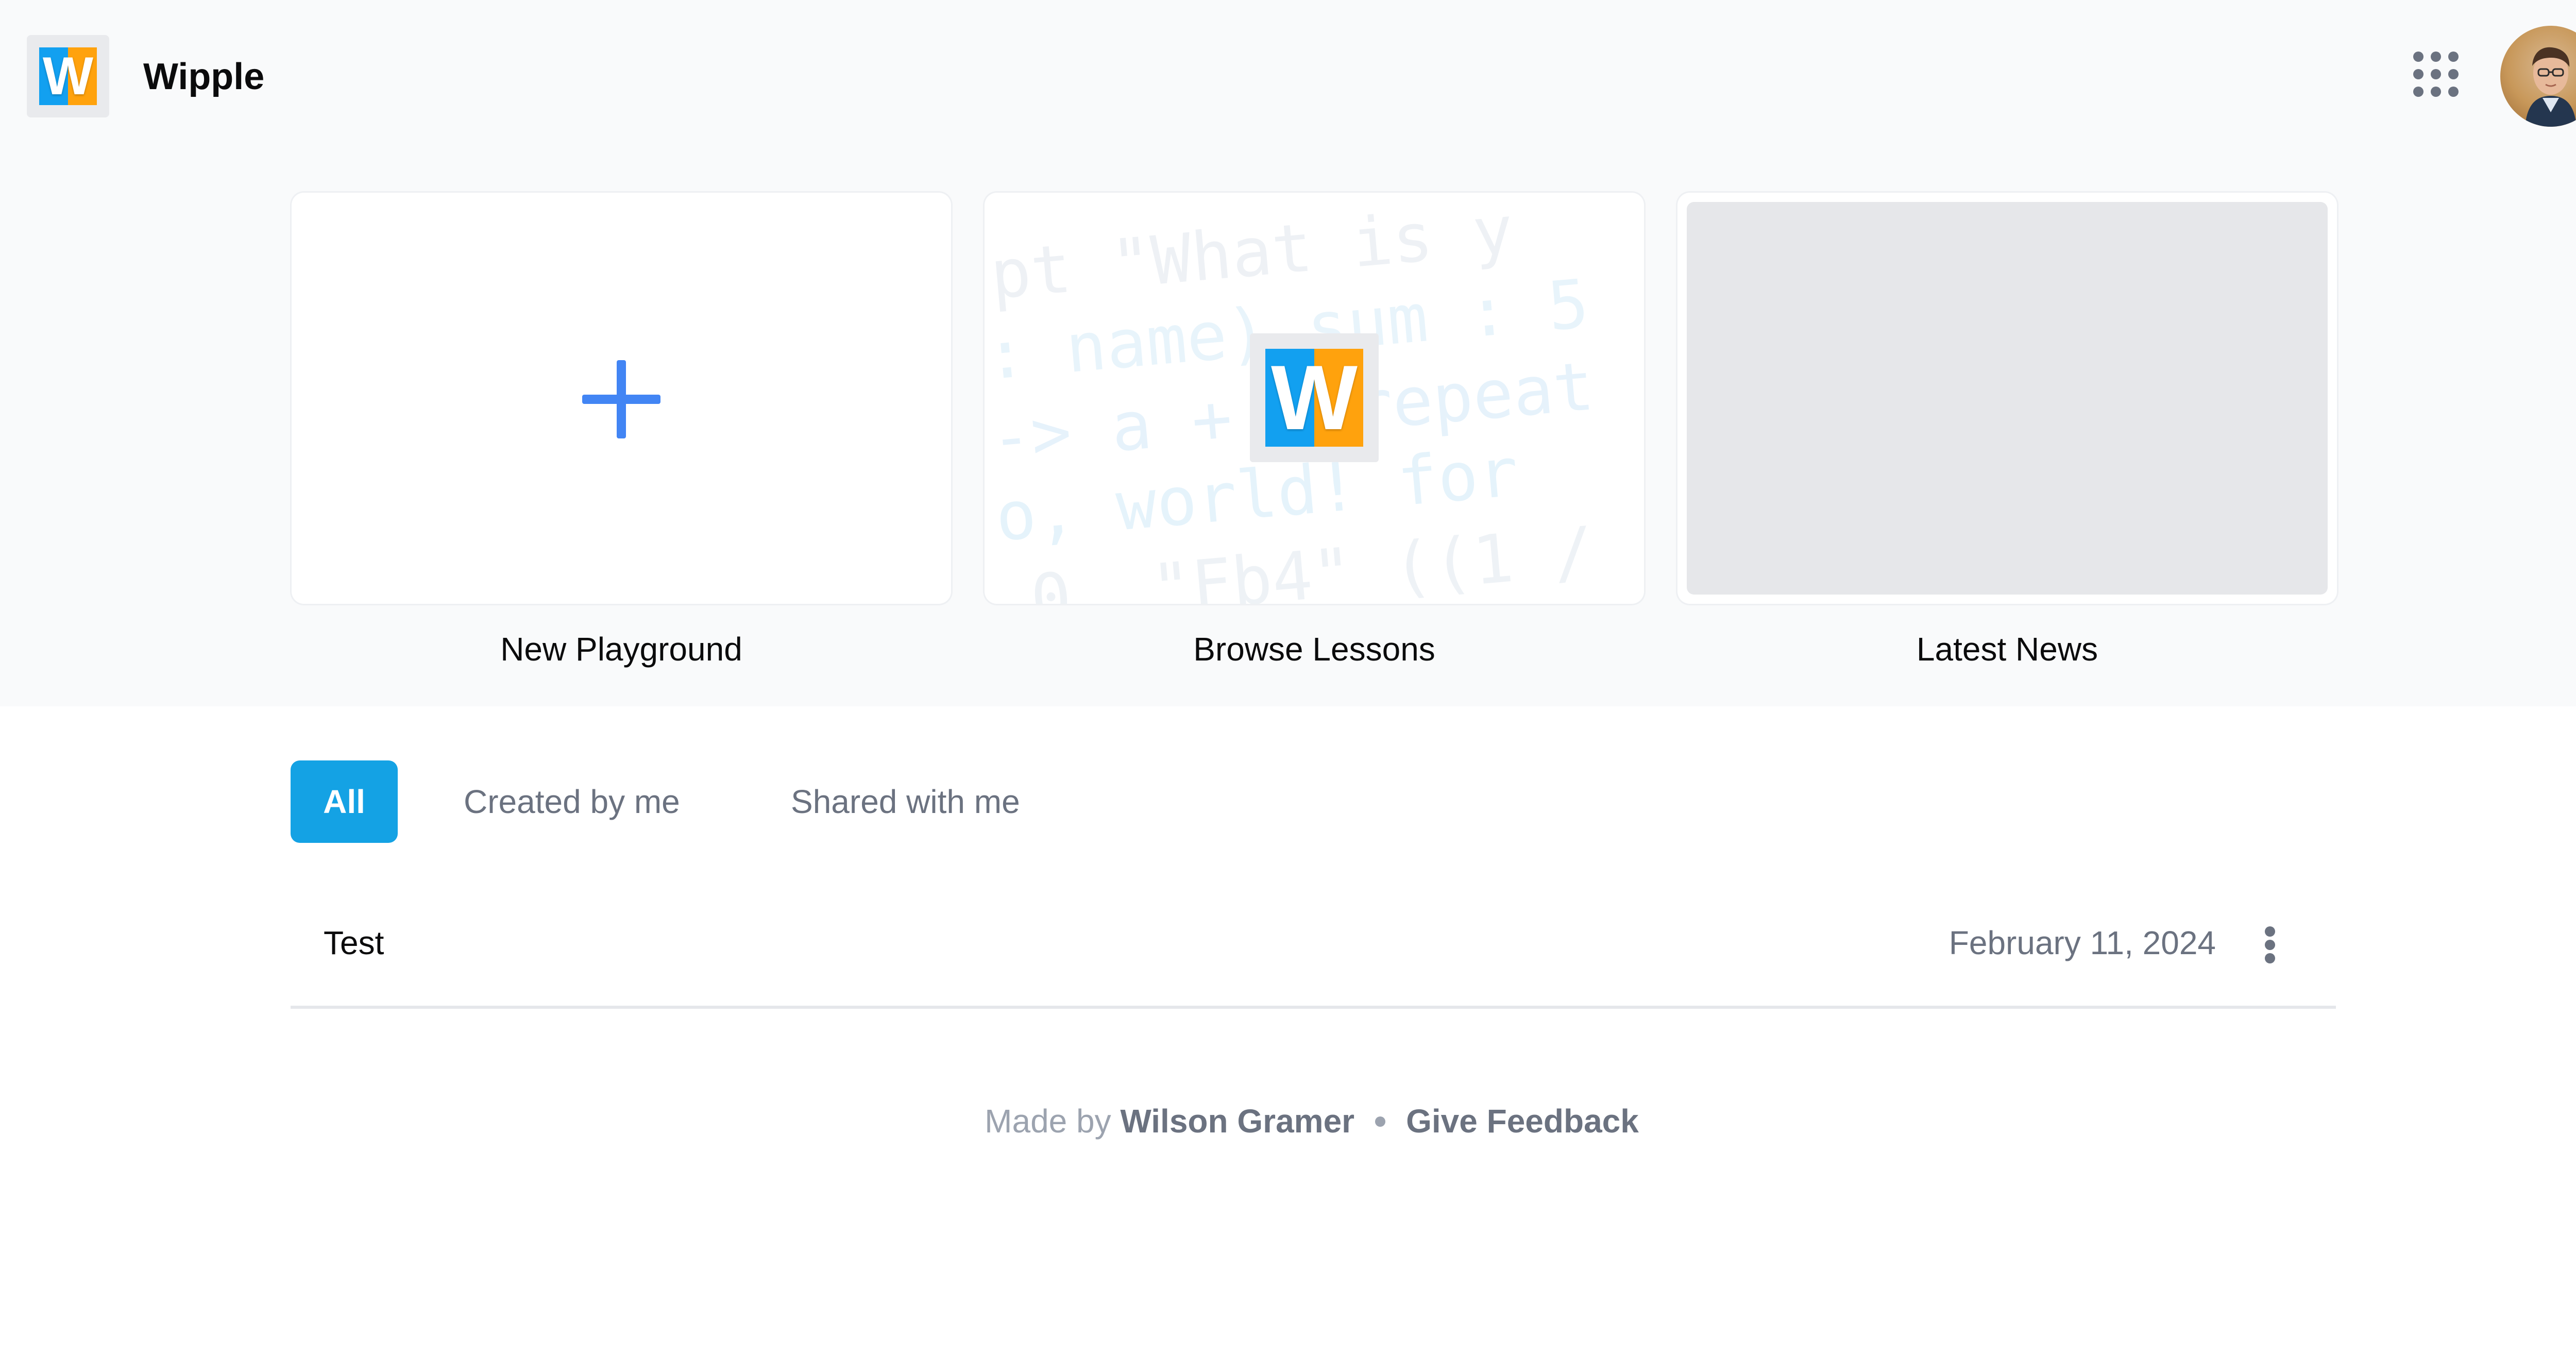 The width and height of the screenshot is (2576, 1355). I want to click on latest-news-label: Latest News, so click(2007, 649).